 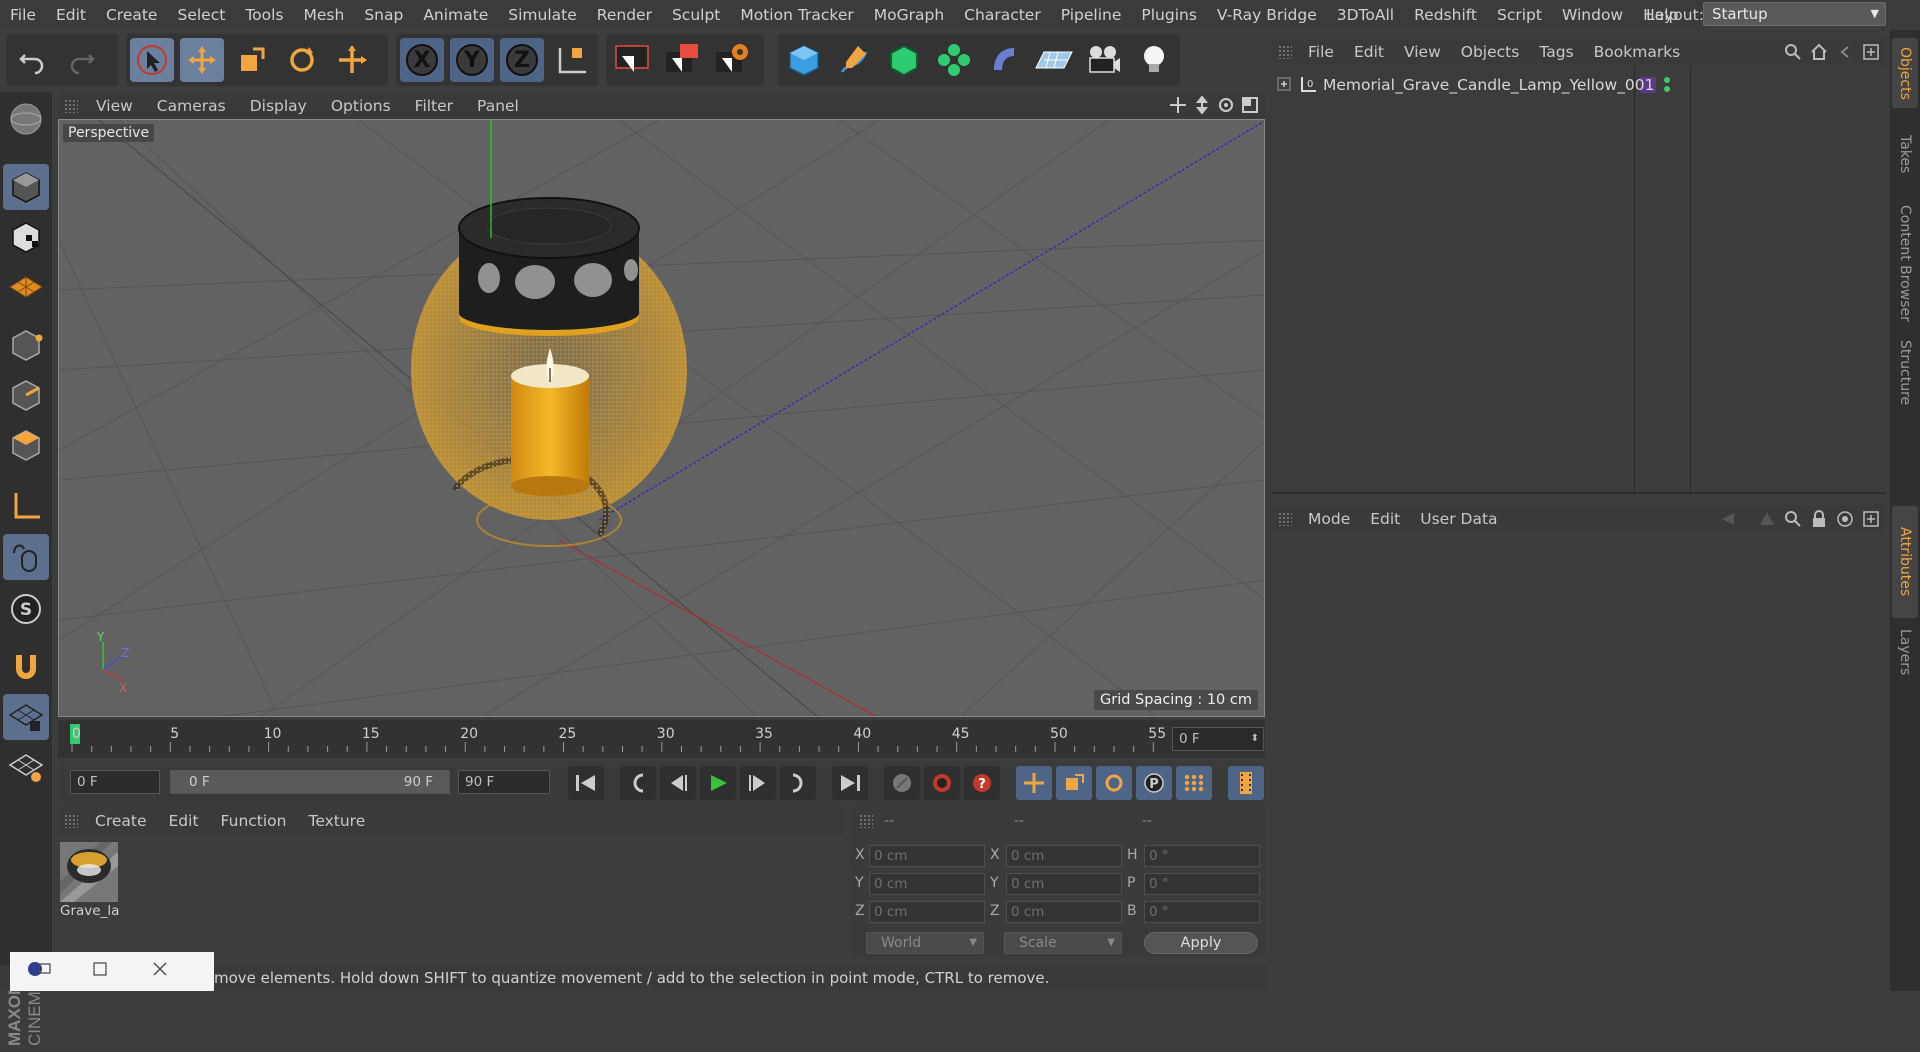 What do you see at coordinates (23, 15) in the screenshot?
I see `menu-file: File` at bounding box center [23, 15].